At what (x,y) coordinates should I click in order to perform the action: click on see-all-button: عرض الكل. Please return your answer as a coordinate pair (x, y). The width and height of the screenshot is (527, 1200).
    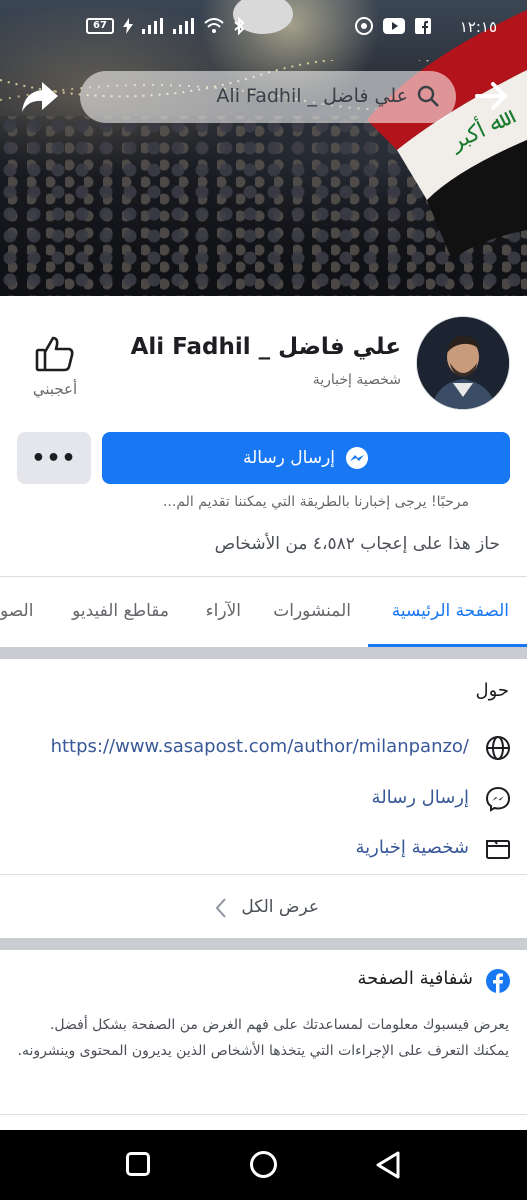
    Looking at the image, I should click on (263, 908).